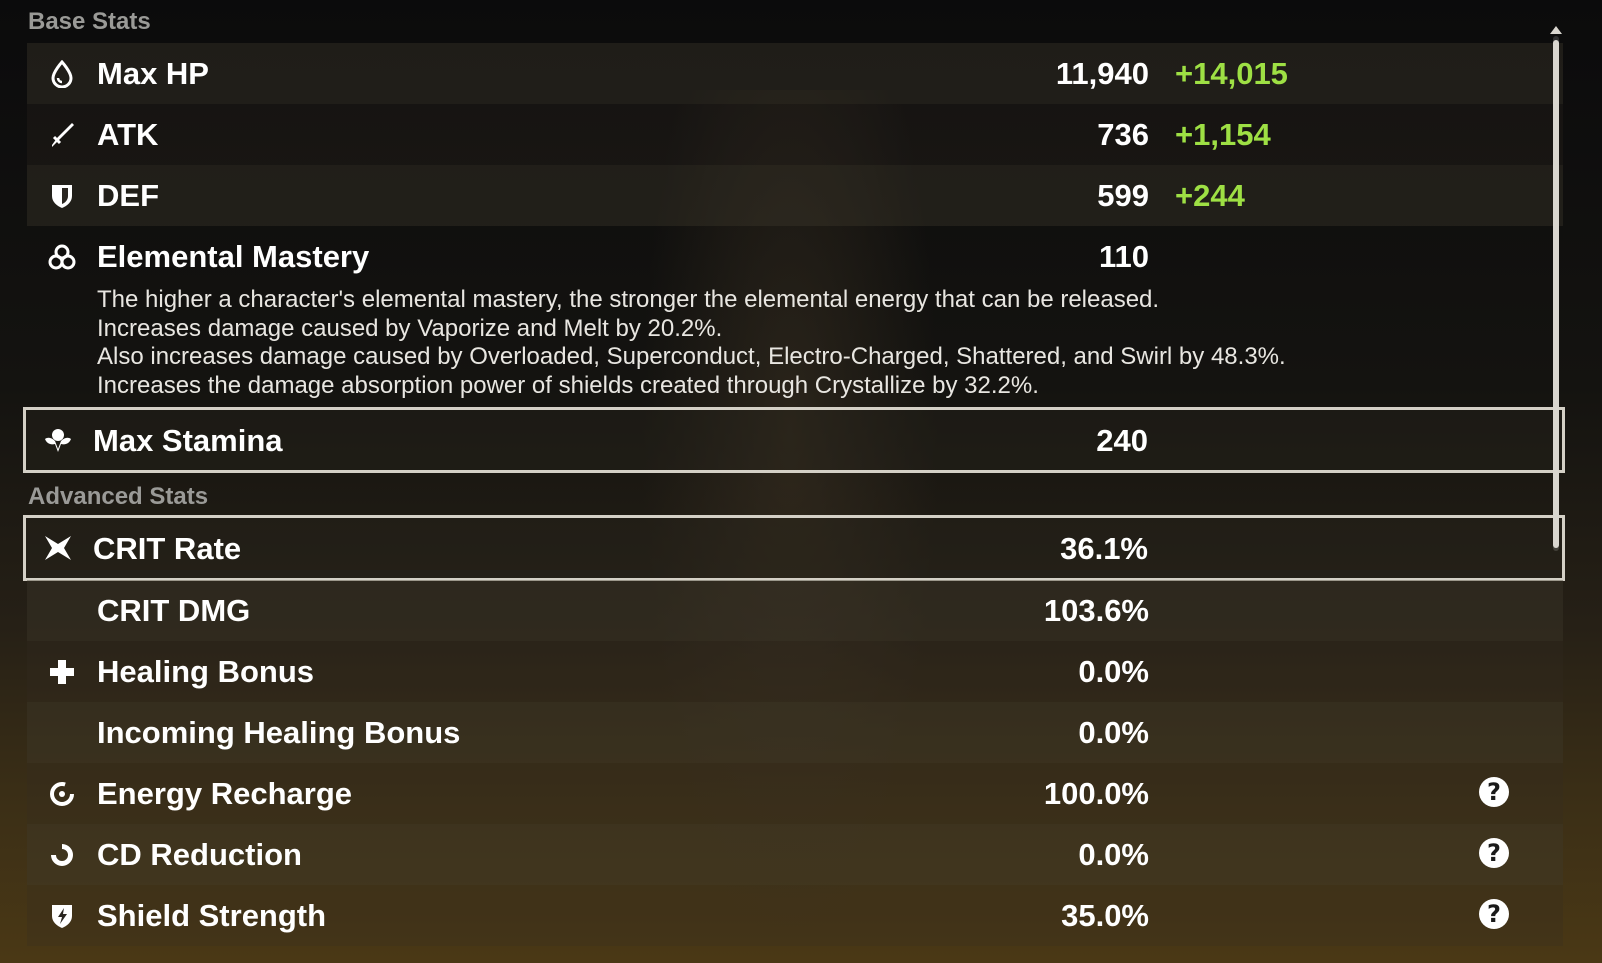 The image size is (1602, 963). Describe the element at coordinates (224, 793) in the screenshot. I see `stat-label: Energy Recharge` at that location.